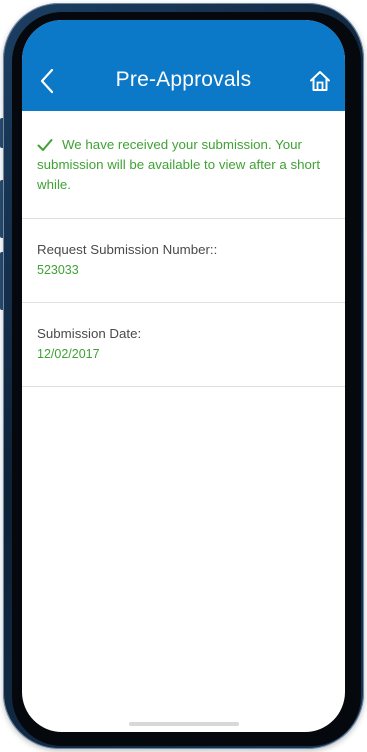  Describe the element at coordinates (45, 145) in the screenshot. I see `checkmark-icon` at that location.